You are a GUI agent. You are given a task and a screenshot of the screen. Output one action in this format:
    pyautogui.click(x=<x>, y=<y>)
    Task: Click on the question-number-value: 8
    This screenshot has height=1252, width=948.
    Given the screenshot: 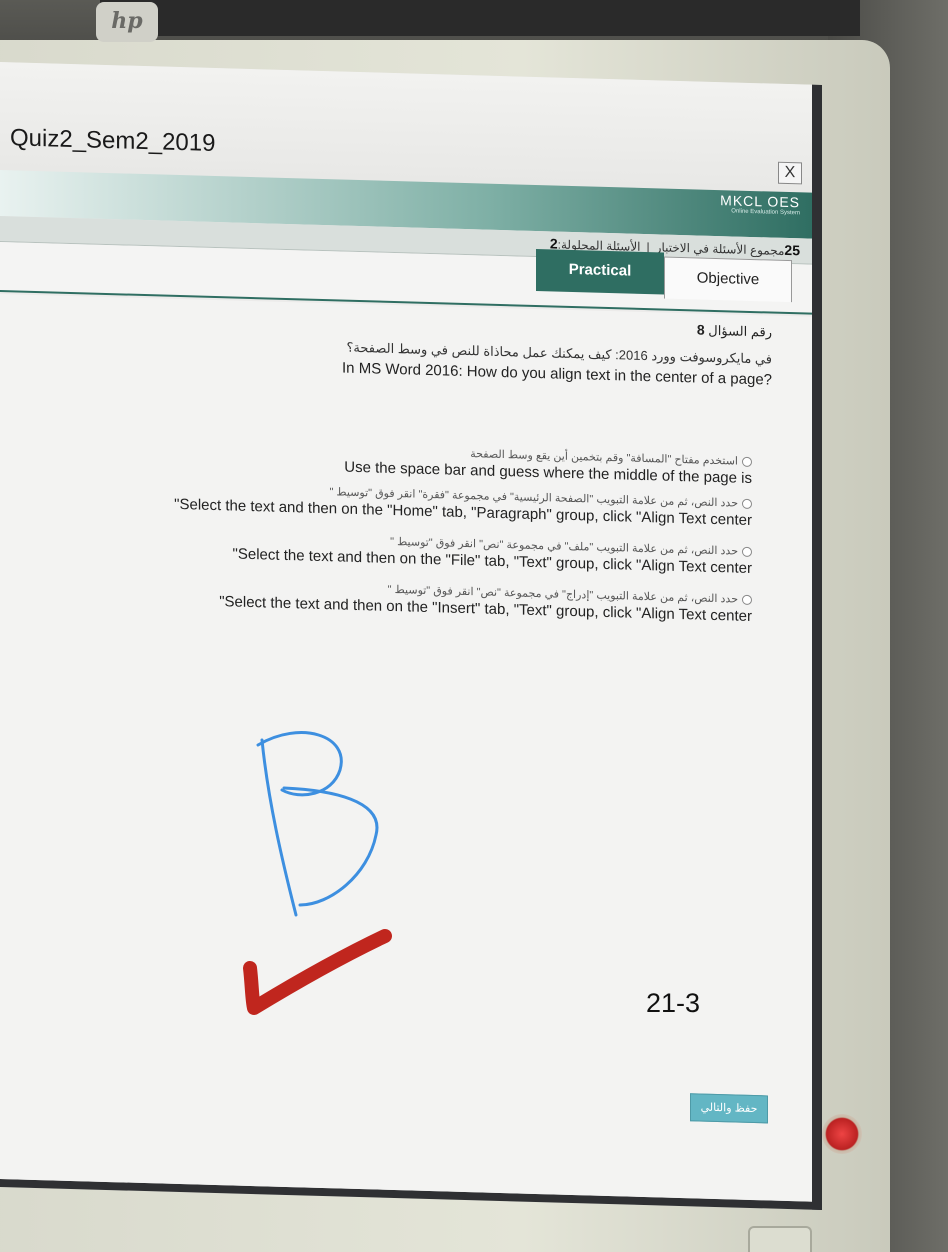 What is the action you would take?
    pyautogui.click(x=700, y=329)
    